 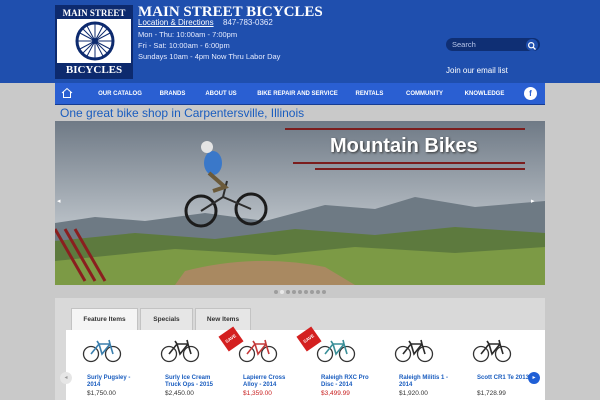 I want to click on product-price: $2,450.00, so click(x=179, y=393).